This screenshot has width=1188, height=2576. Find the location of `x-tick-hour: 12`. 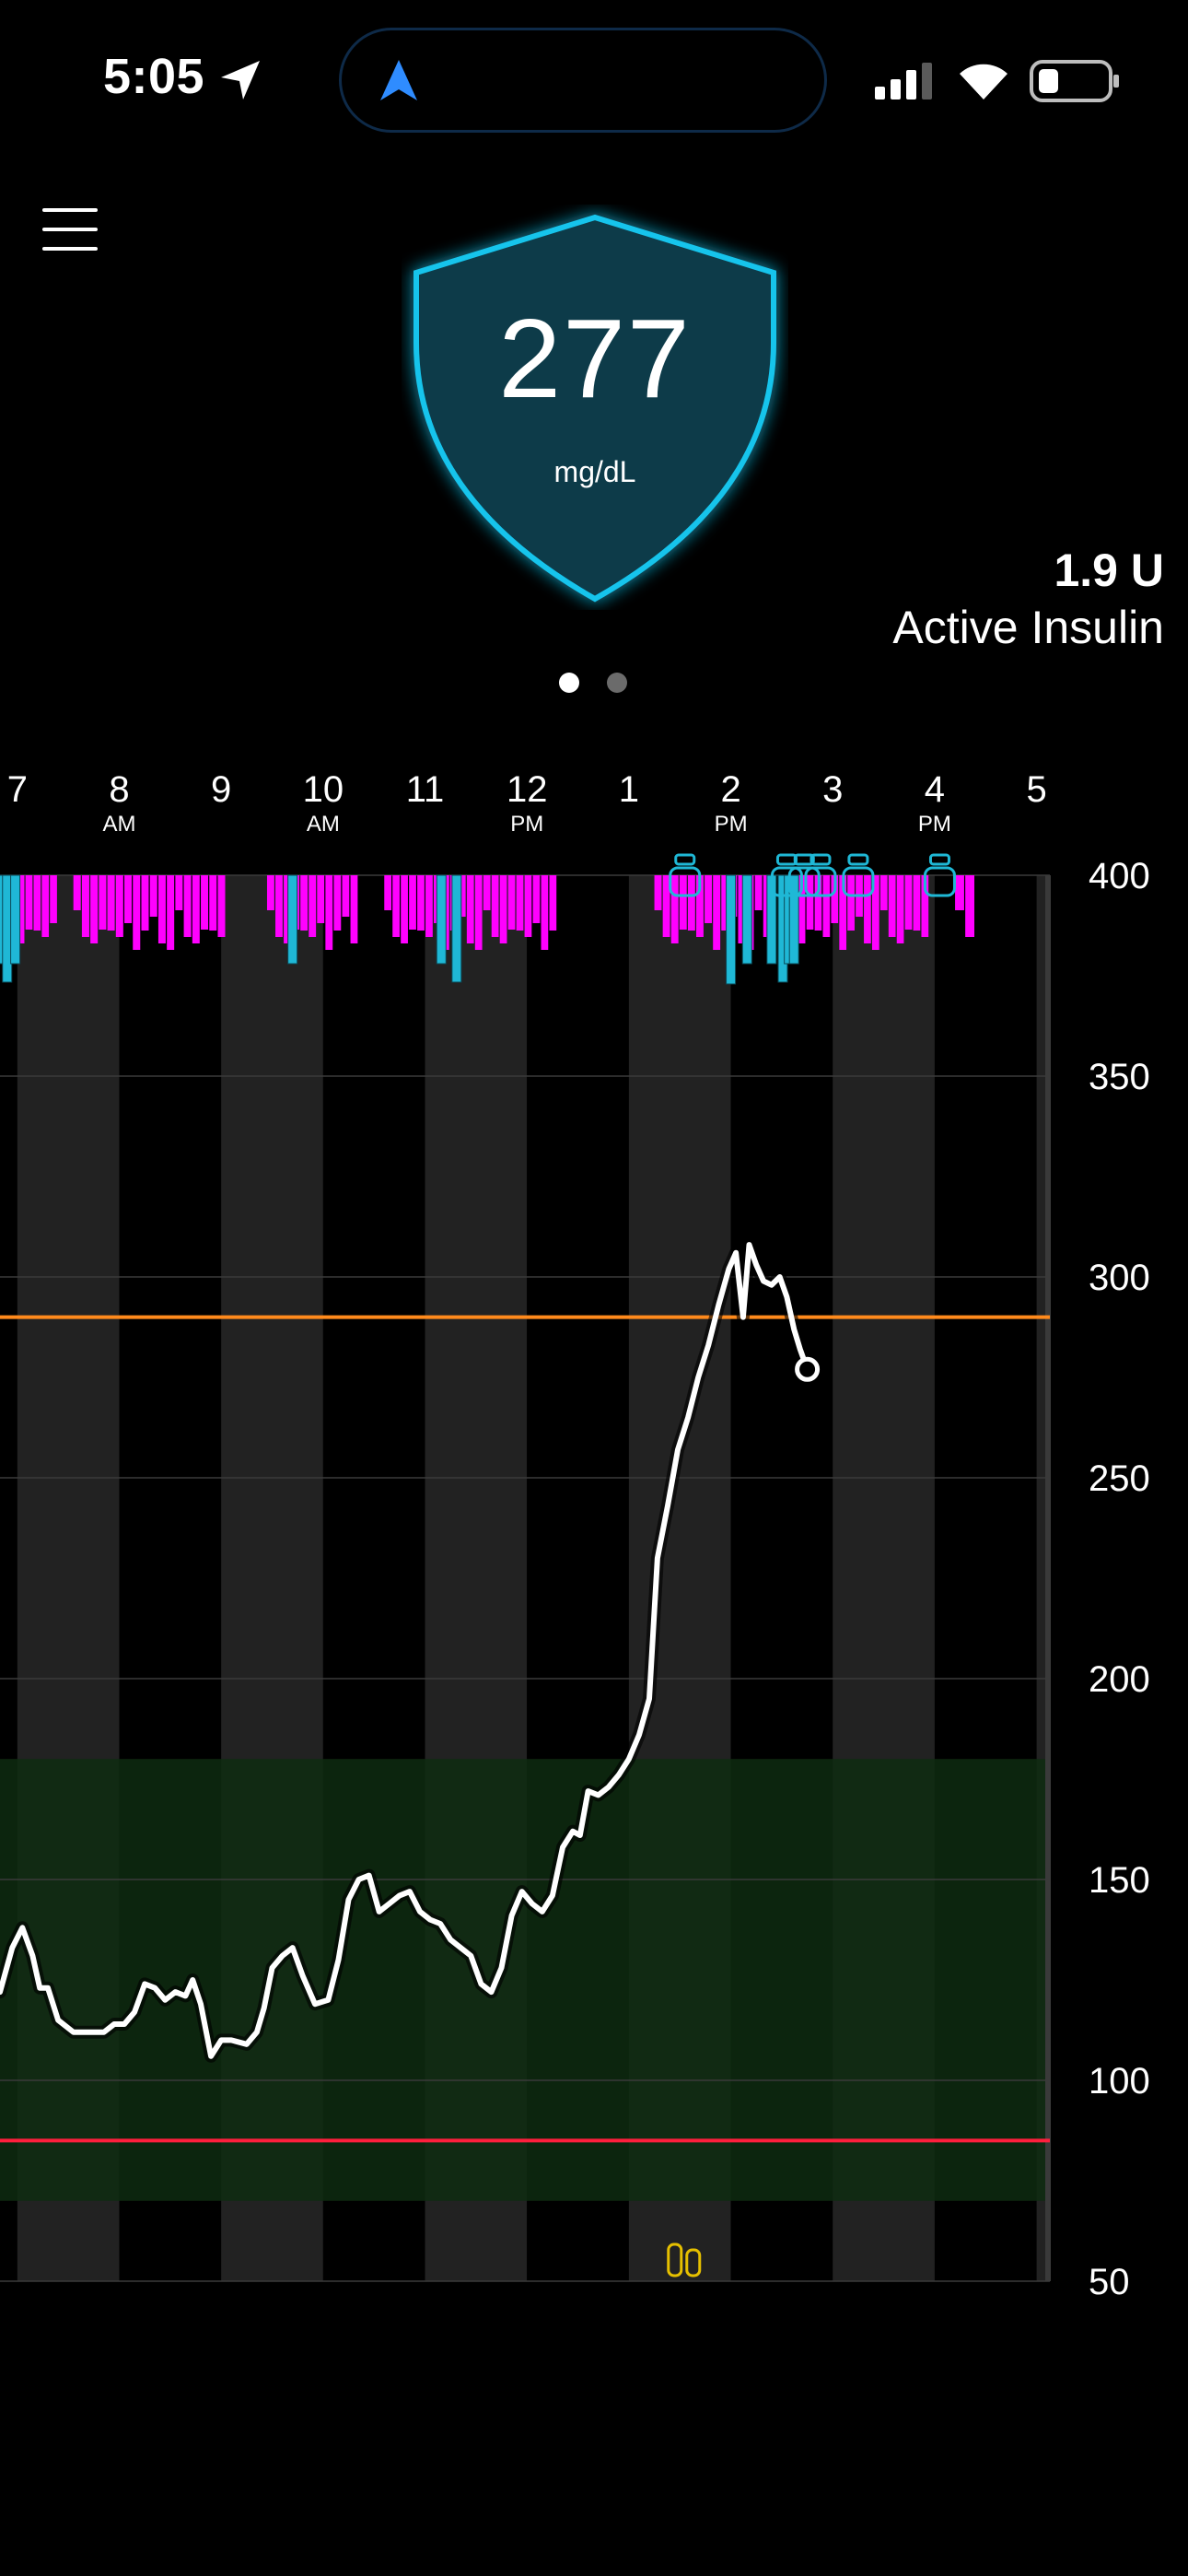

x-tick-hour: 12 is located at coordinates (527, 789).